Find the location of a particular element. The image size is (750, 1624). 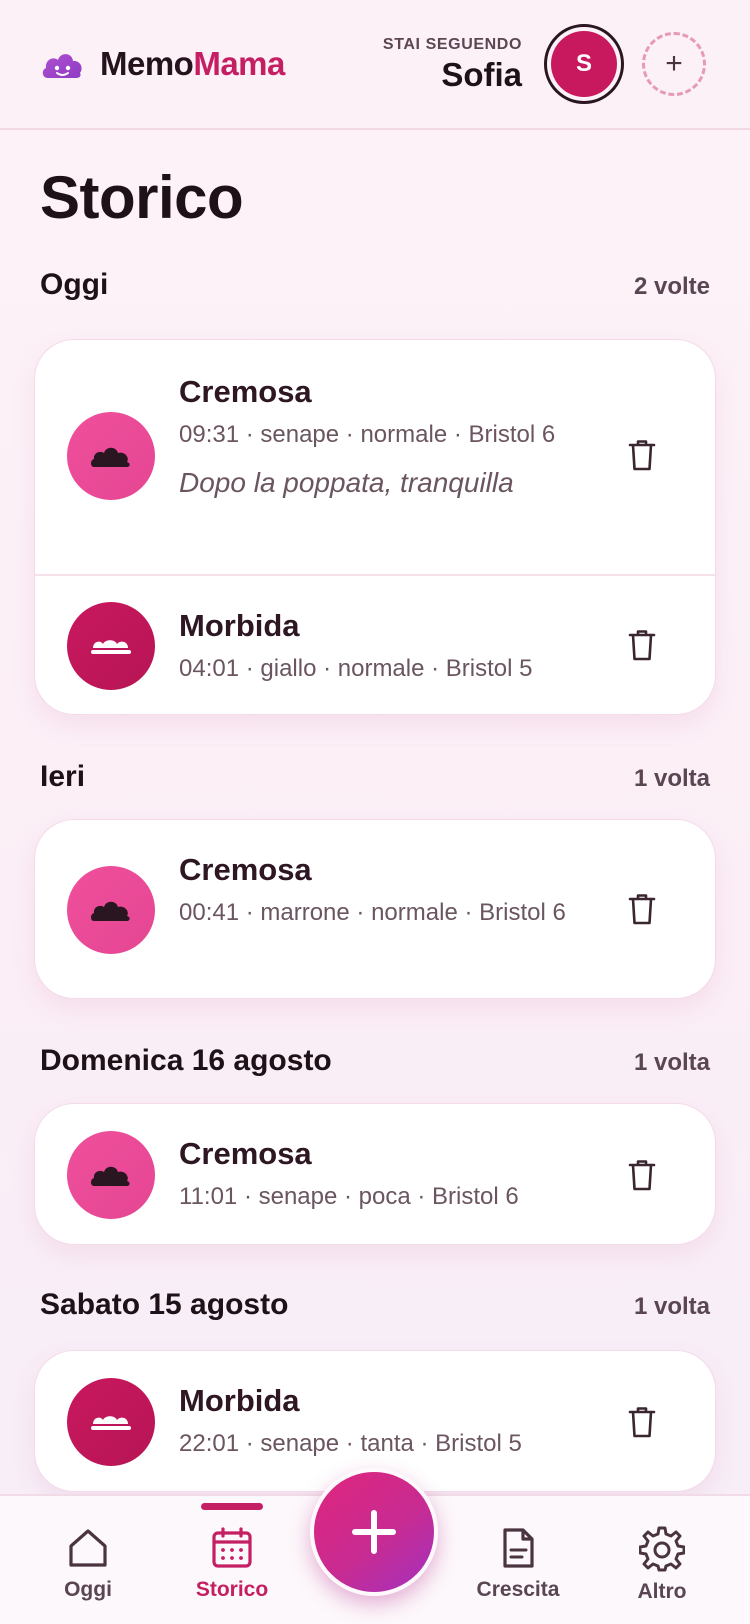

following-child-name: Sofia is located at coordinates (481, 74).